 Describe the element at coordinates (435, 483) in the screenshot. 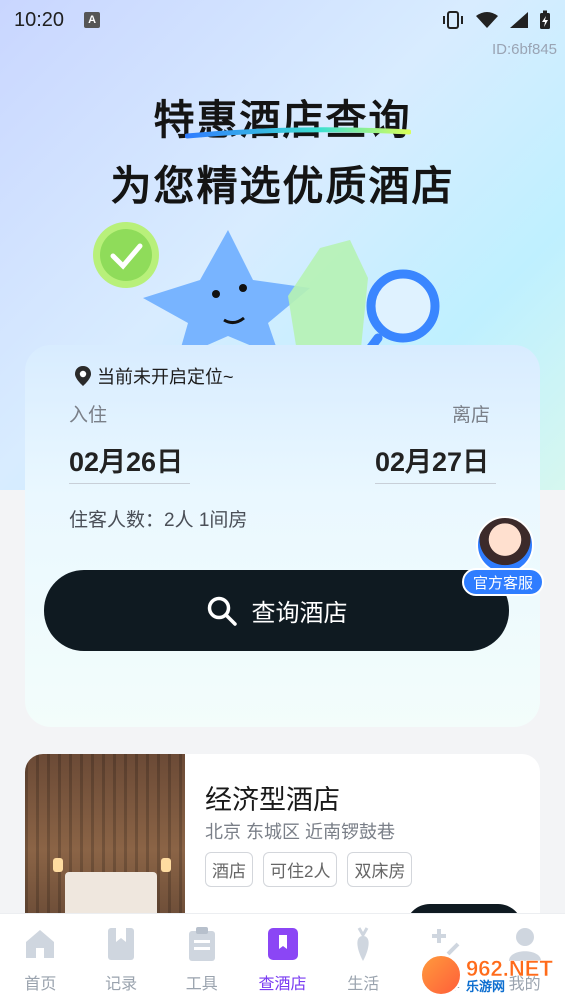

I see `checkout-underline` at that location.